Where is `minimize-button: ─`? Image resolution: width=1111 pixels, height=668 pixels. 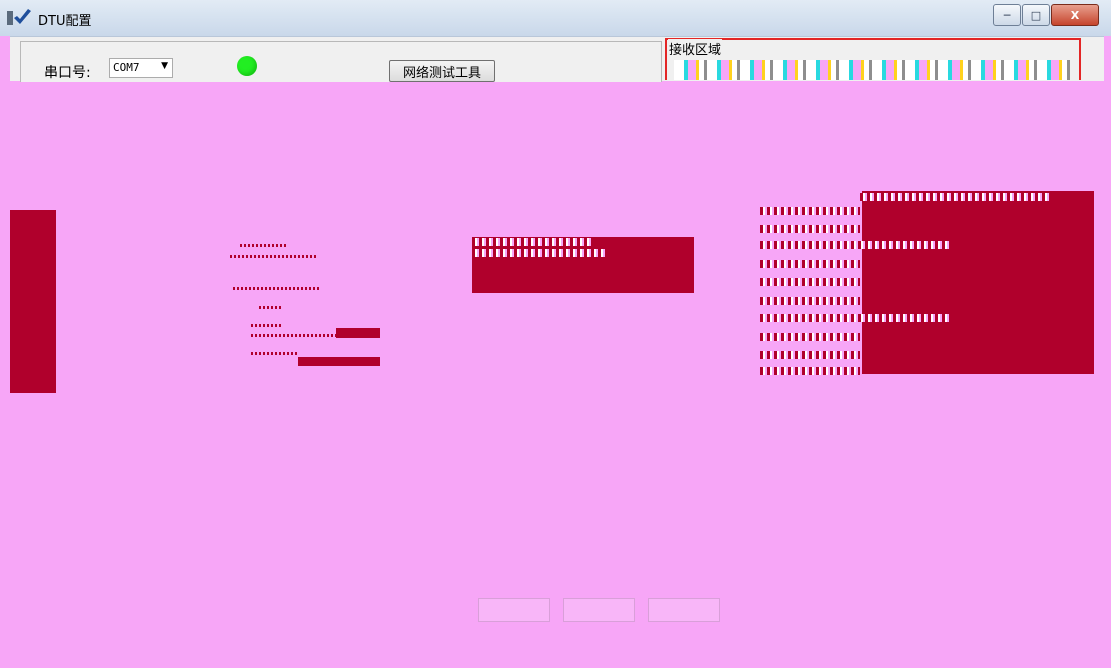 minimize-button: ─ is located at coordinates (1007, 15).